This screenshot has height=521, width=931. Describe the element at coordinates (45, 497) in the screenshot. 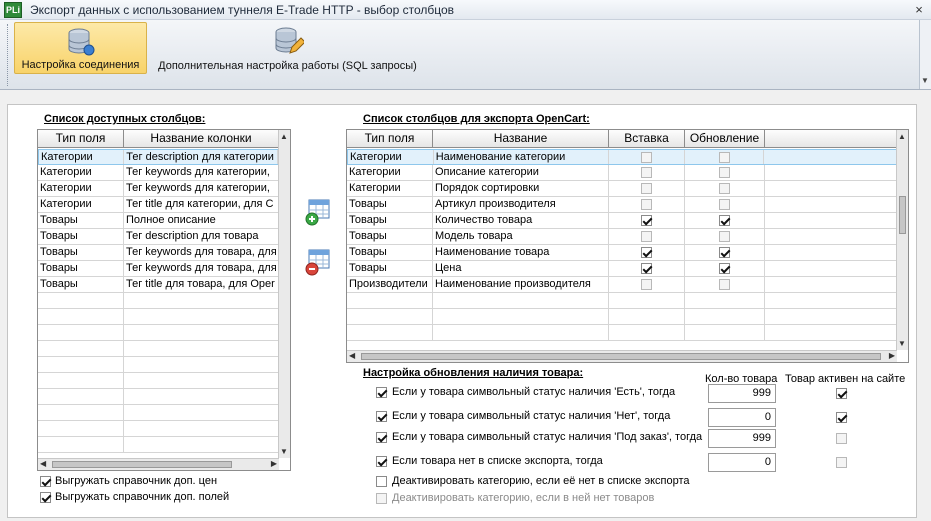

I see `export-fields-ref-checkbox` at that location.